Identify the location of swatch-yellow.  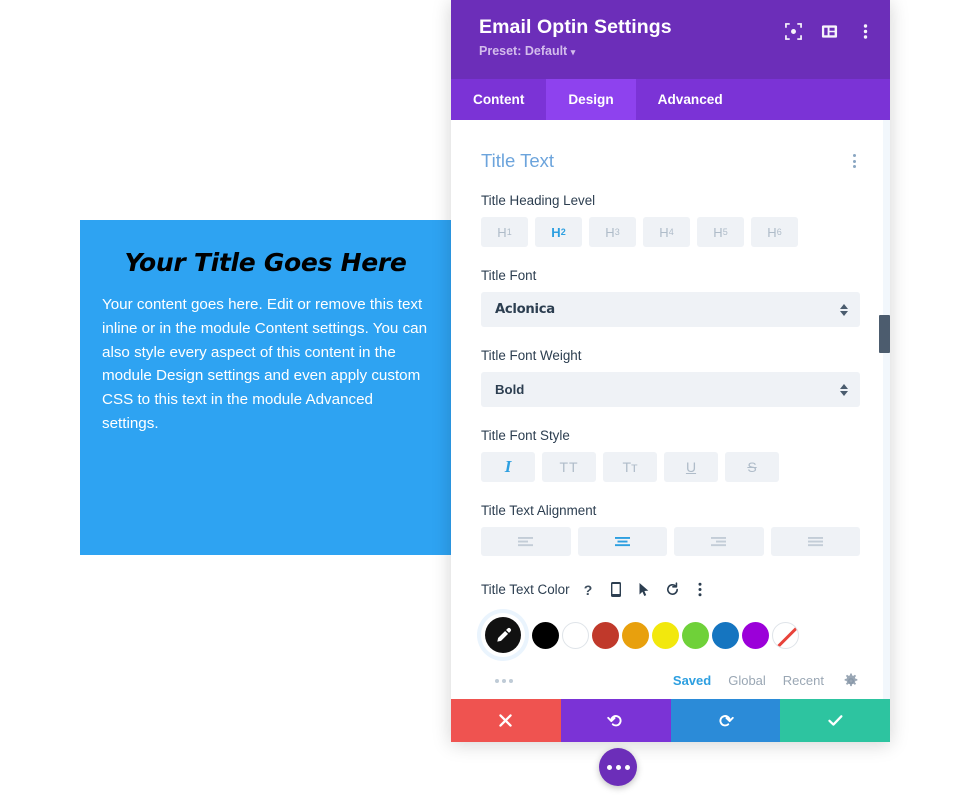
(665, 635).